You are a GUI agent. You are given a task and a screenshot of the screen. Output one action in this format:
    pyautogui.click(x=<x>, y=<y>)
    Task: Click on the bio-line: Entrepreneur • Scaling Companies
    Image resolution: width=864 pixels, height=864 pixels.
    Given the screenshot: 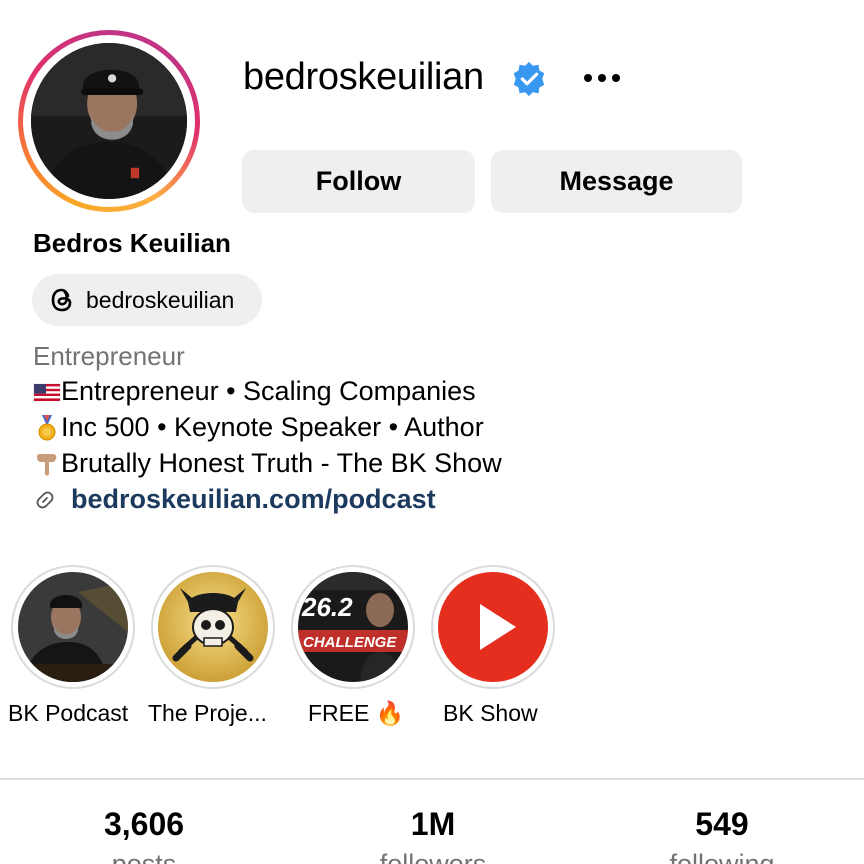 What is the action you would take?
    pyautogui.click(x=254, y=391)
    